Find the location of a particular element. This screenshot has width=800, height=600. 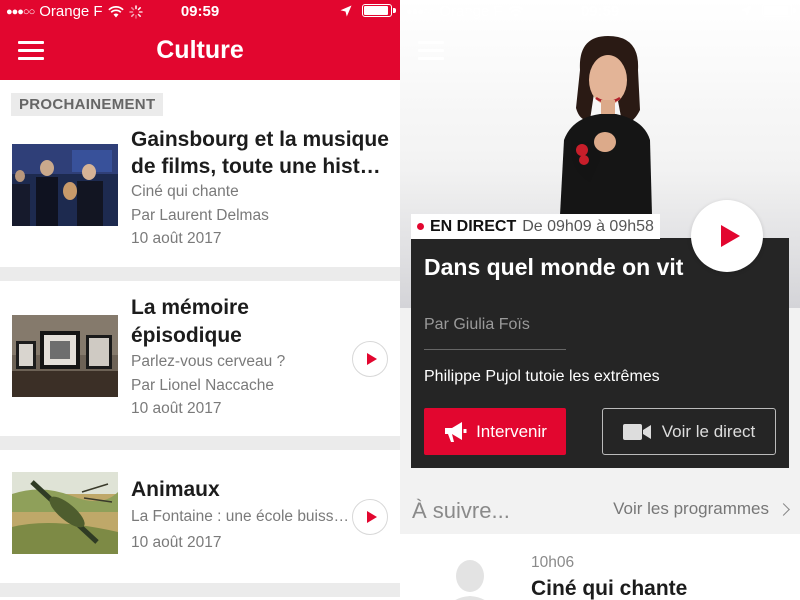

programs-link: Voir les programmes is located at coordinates (701, 509).